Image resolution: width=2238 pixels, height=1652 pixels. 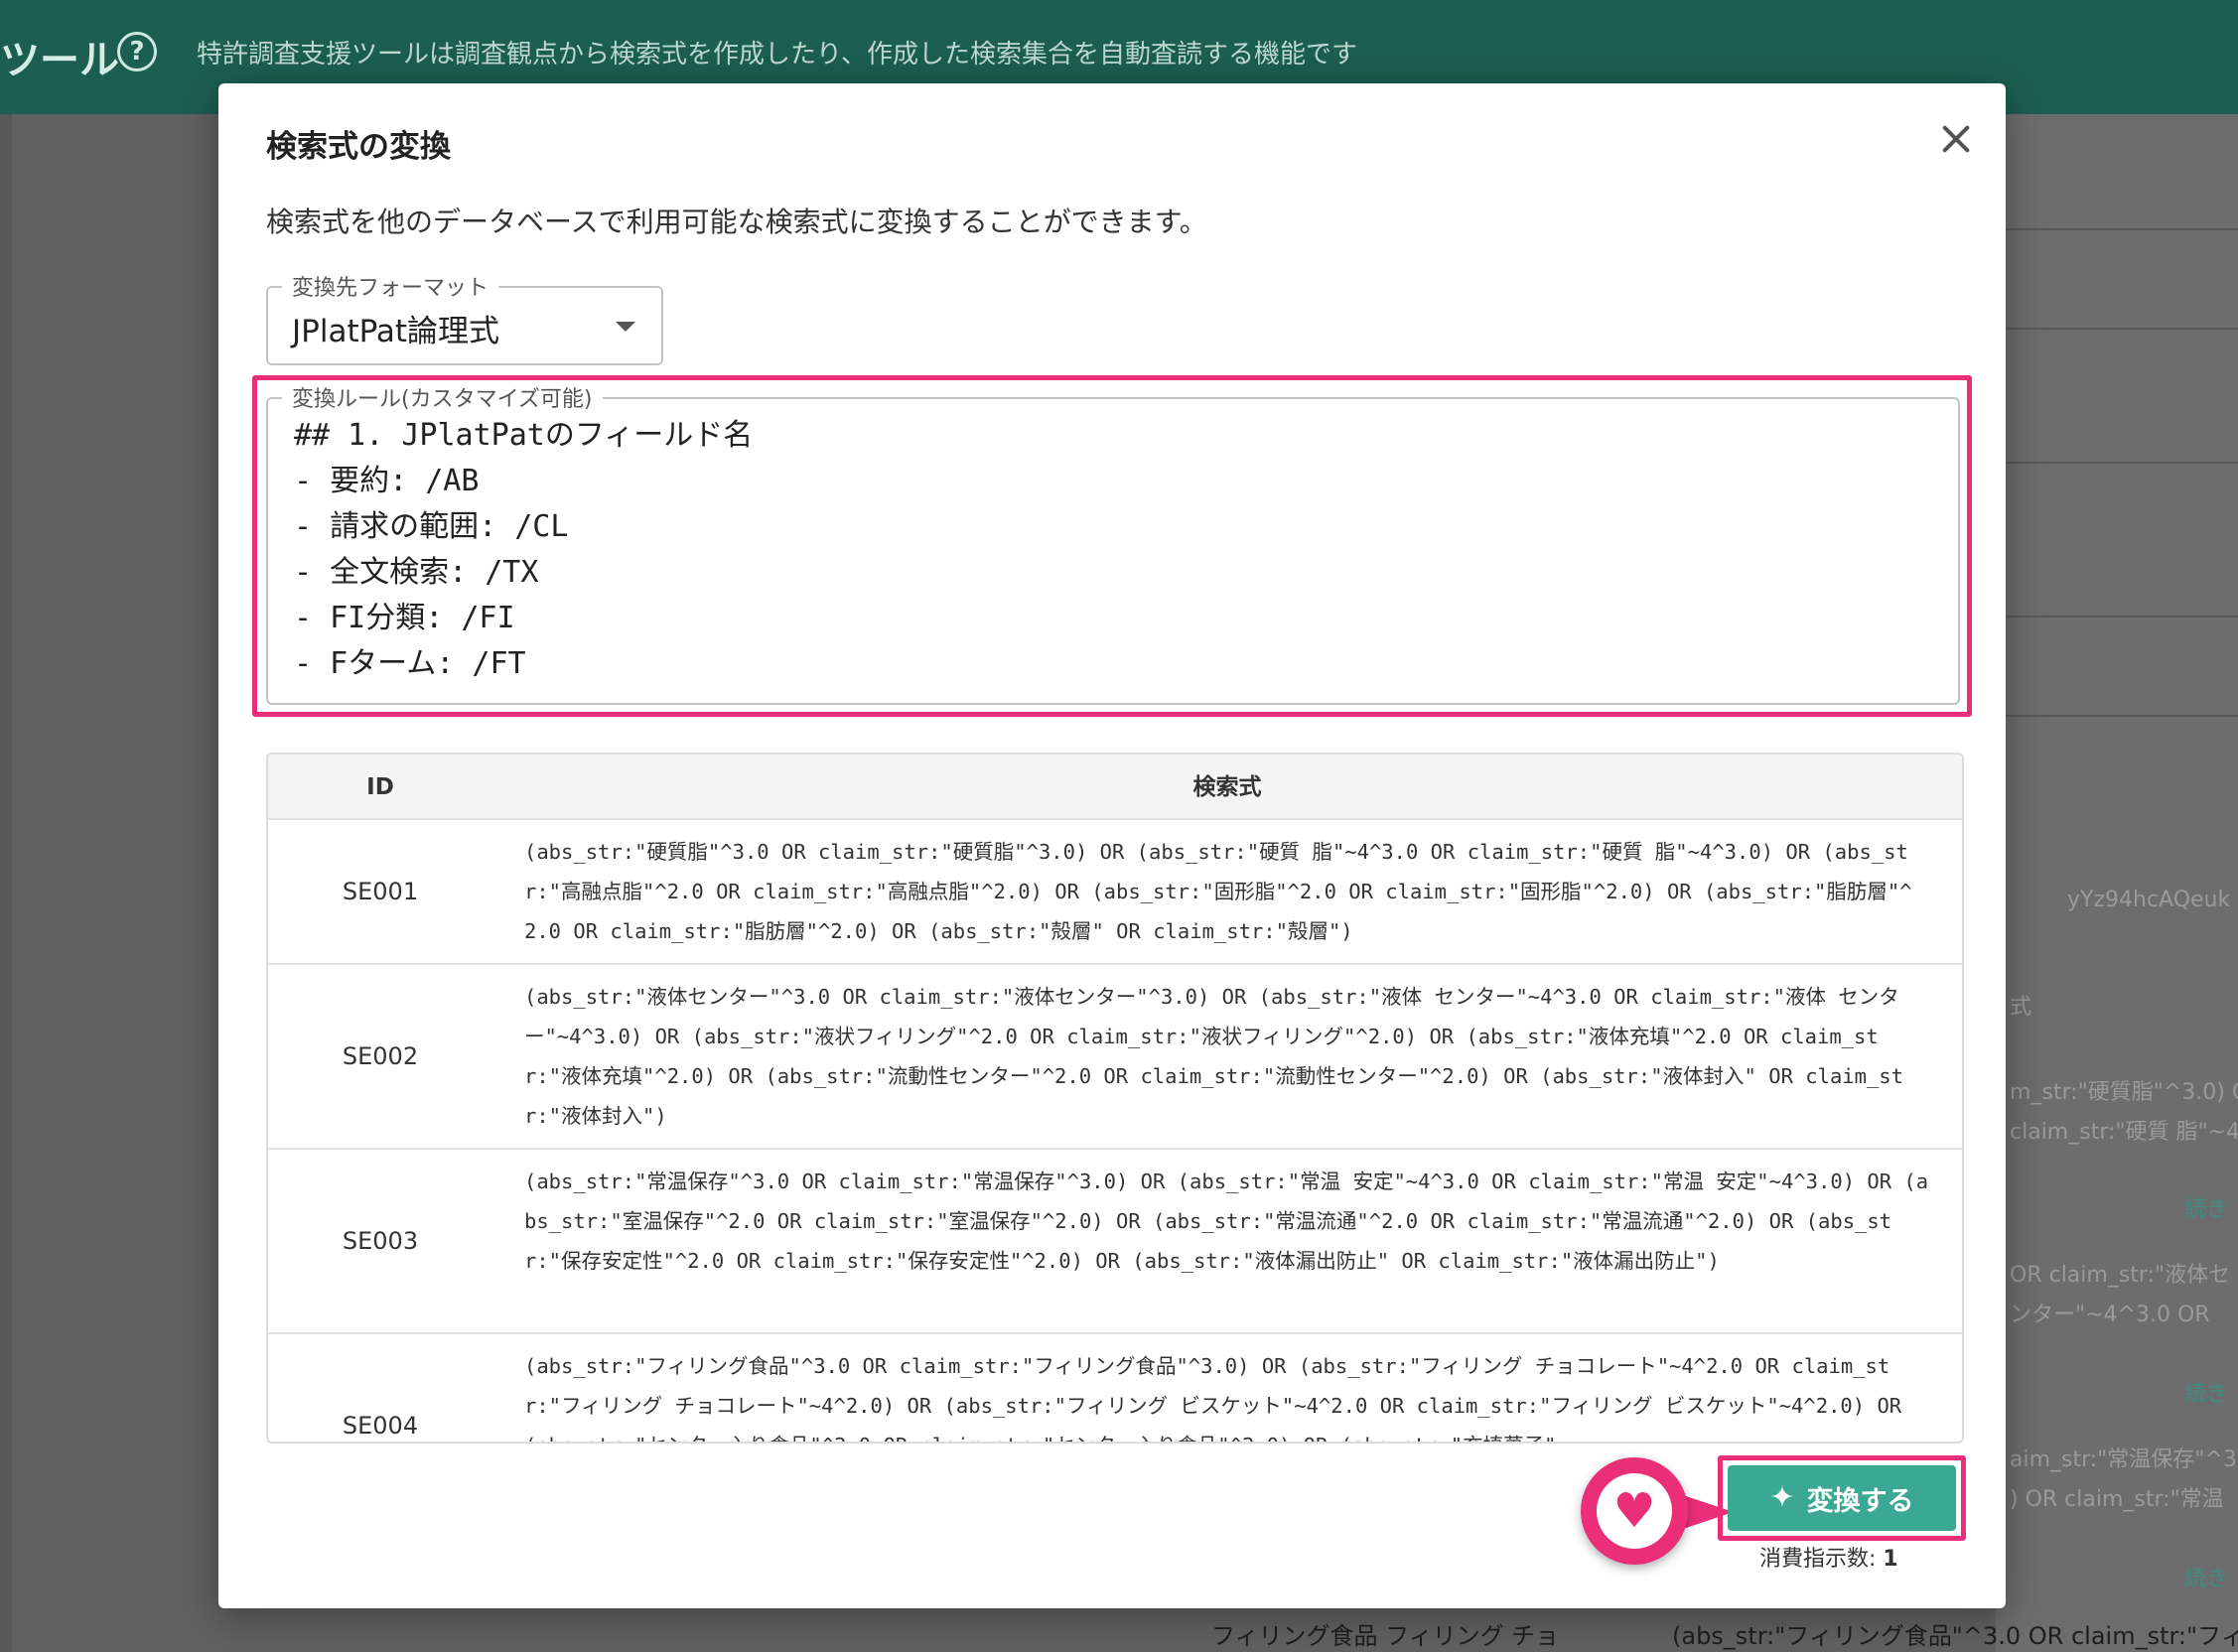 I want to click on panel-id-text: yYz94hcAQeuk, so click(x=2149, y=900).